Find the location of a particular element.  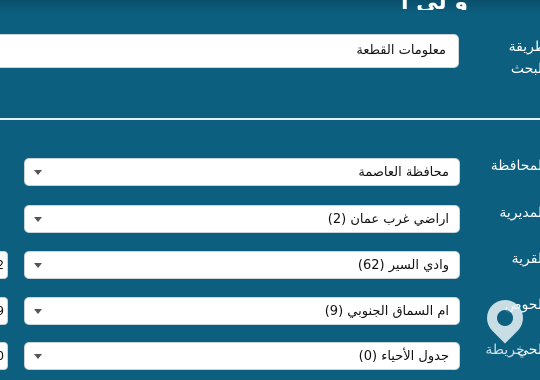

directorate-label: المديرية is located at coordinates (519, 213).